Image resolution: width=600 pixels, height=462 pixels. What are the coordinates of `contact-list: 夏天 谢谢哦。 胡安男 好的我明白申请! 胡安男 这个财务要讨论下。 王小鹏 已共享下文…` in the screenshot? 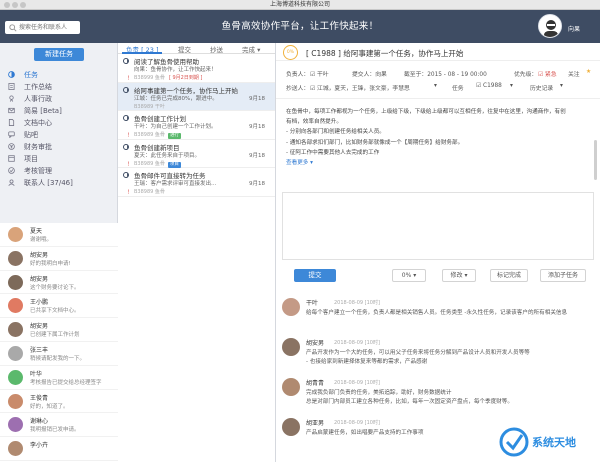 It's located at (59, 342).